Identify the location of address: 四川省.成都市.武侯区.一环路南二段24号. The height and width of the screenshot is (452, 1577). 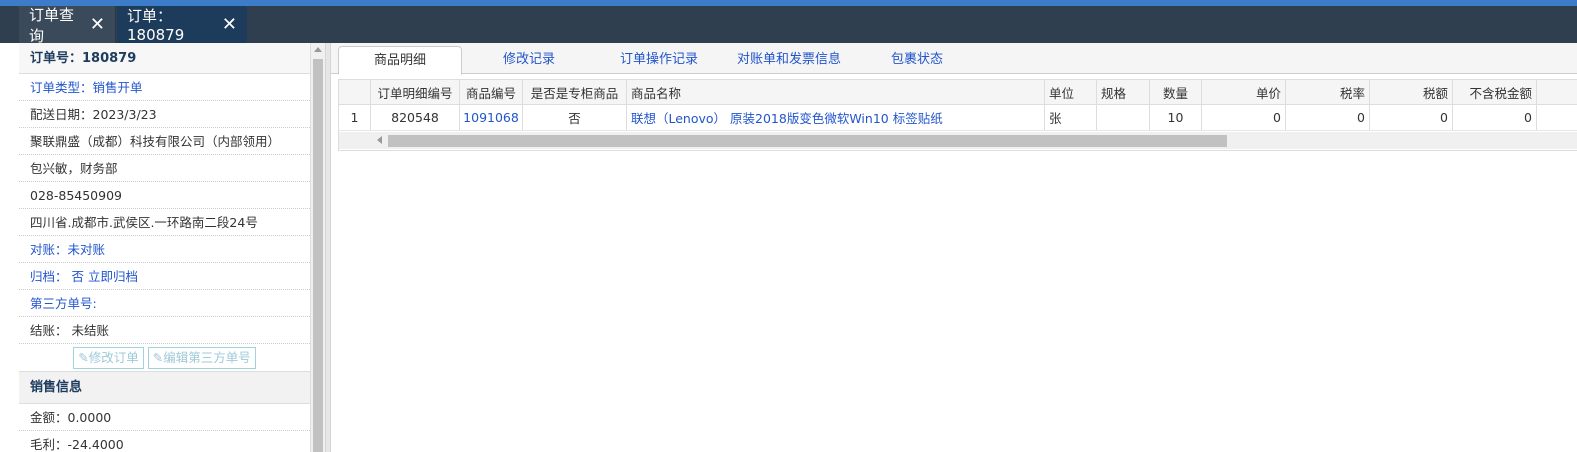
(164, 222).